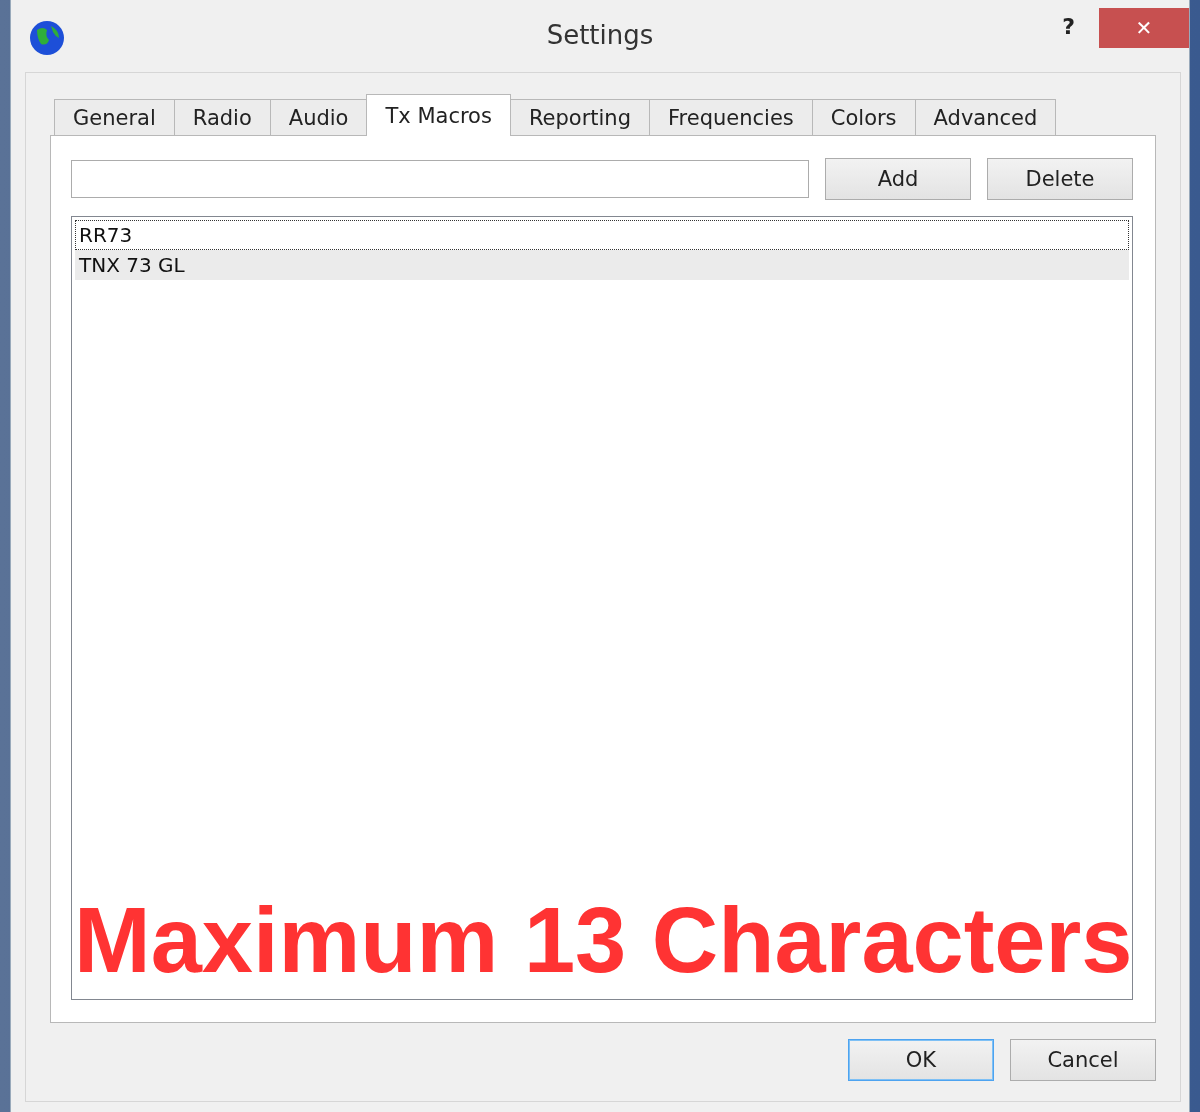  What do you see at coordinates (1144, 28) in the screenshot?
I see `close-button: ✕` at bounding box center [1144, 28].